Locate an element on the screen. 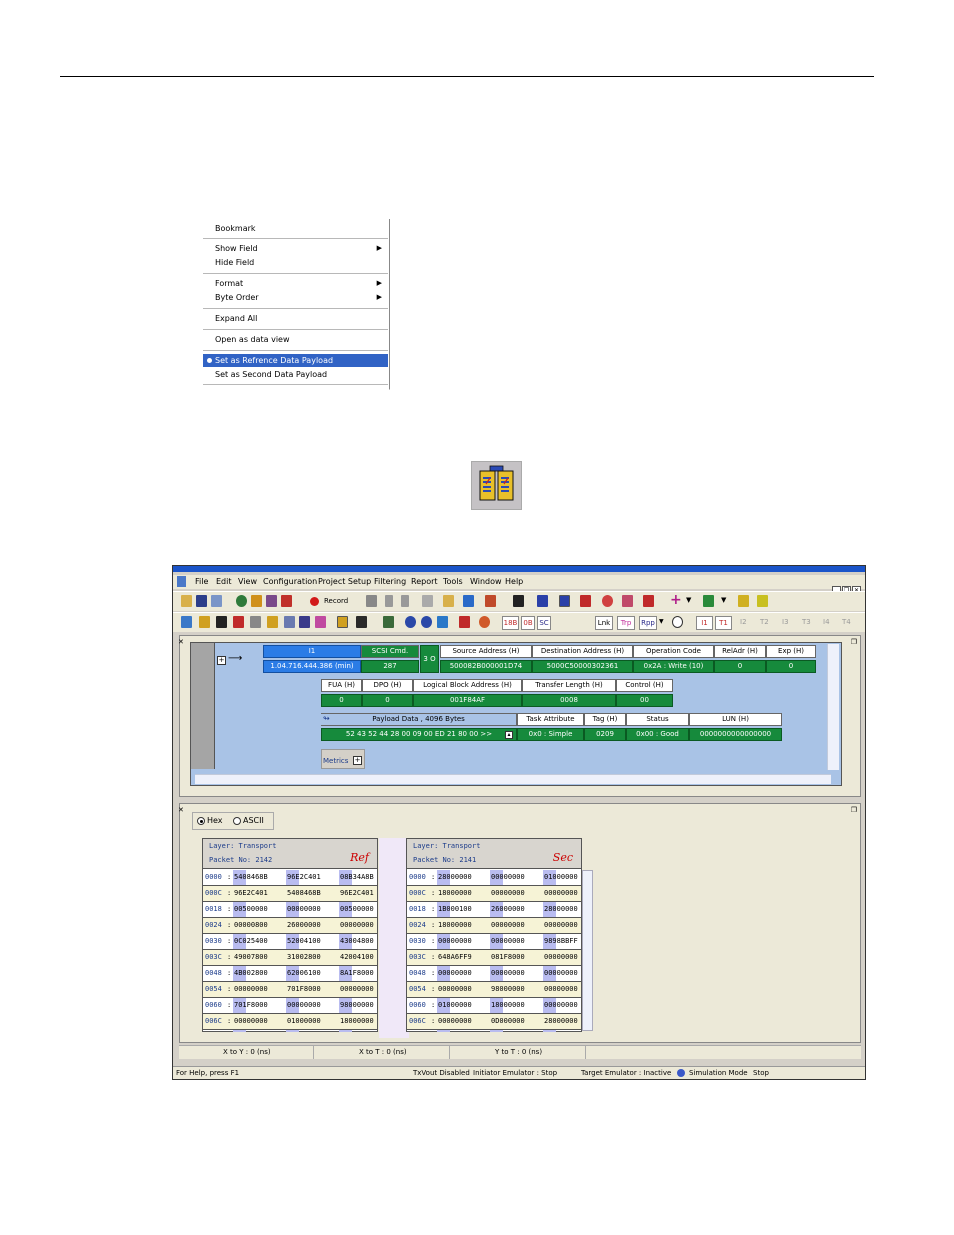 Image resolution: width=954 pixels, height=1235 pixels. payload-value: 52 43 52 44 28 00 09 00 ED 21 80 00 >> is located at coordinates (419, 734).